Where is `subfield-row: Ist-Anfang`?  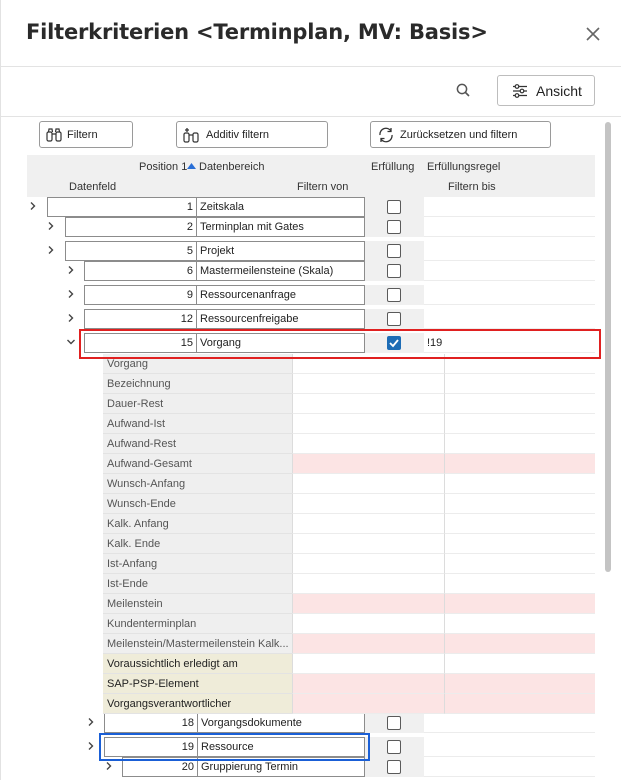
subfield-row: Ist-Anfang is located at coordinates (349, 564).